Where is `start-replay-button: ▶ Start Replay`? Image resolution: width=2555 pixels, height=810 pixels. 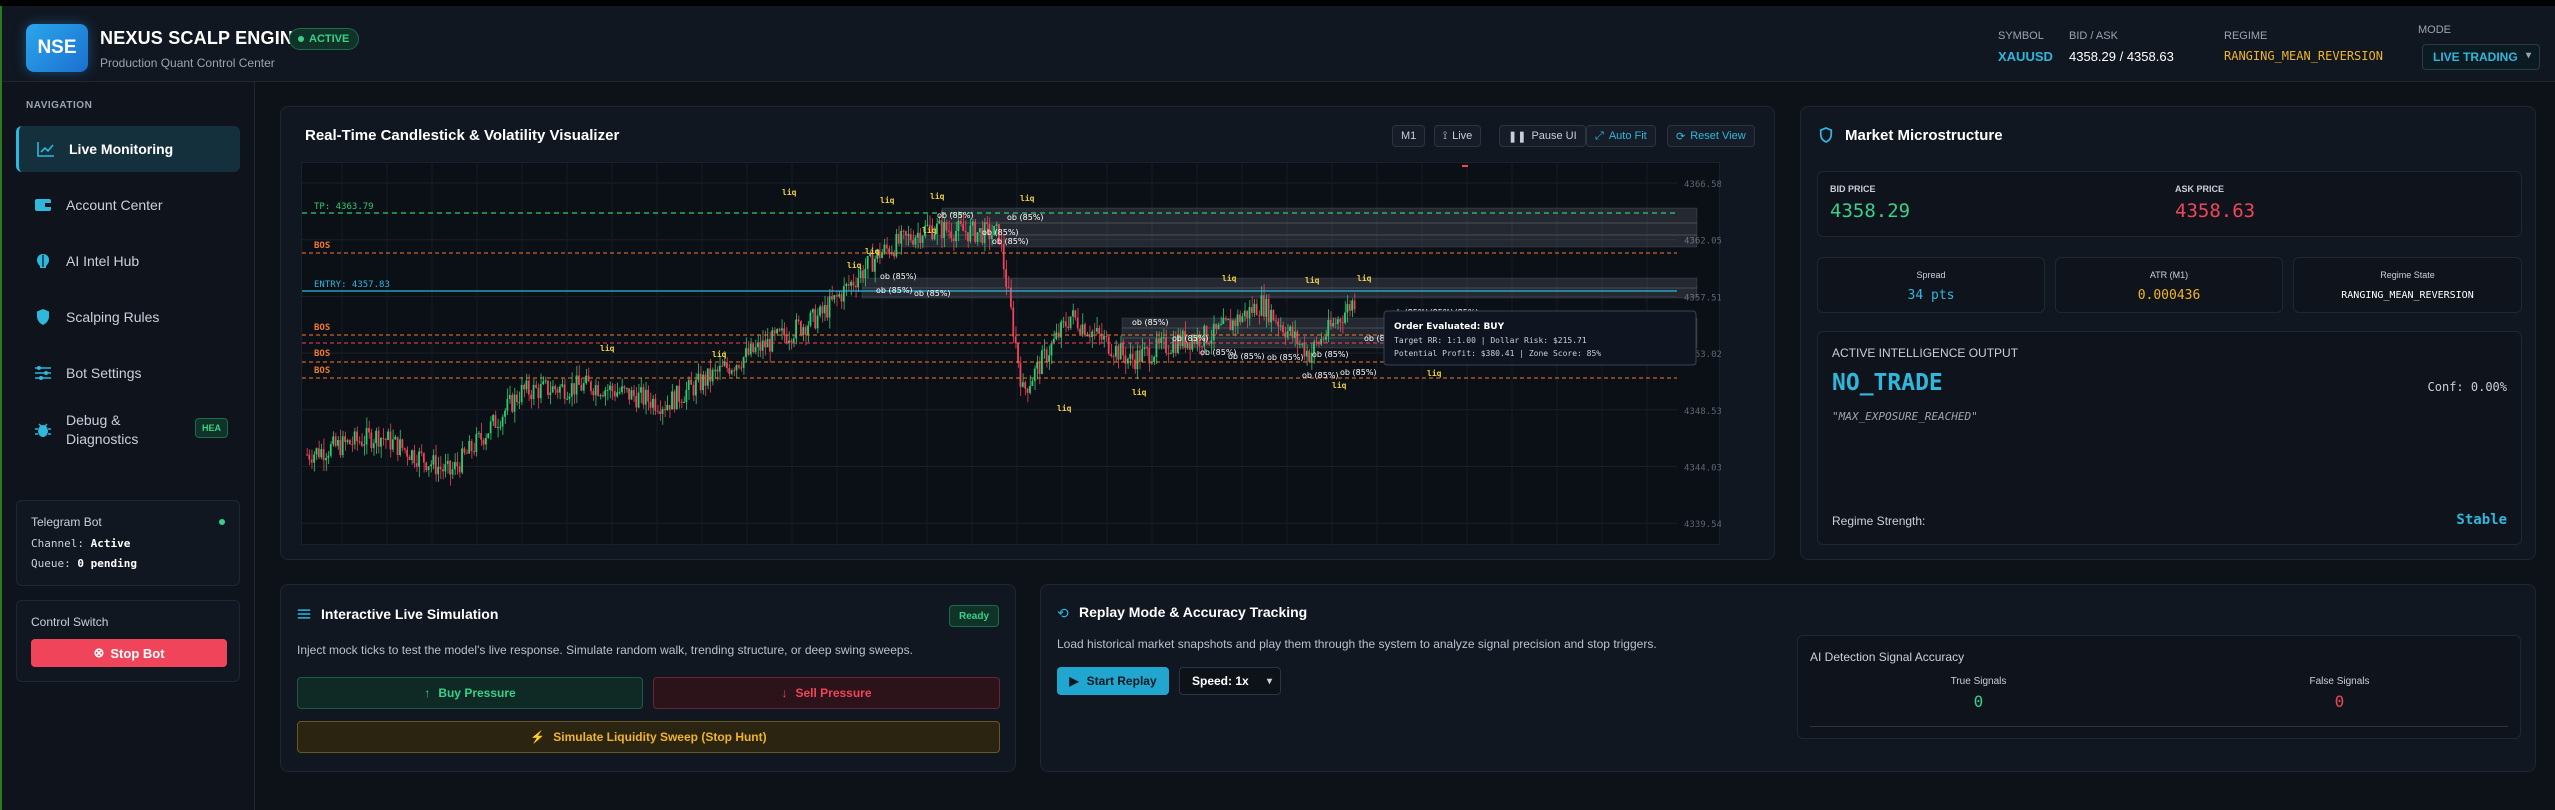
start-replay-button: ▶ Start Replay is located at coordinates (1113, 681).